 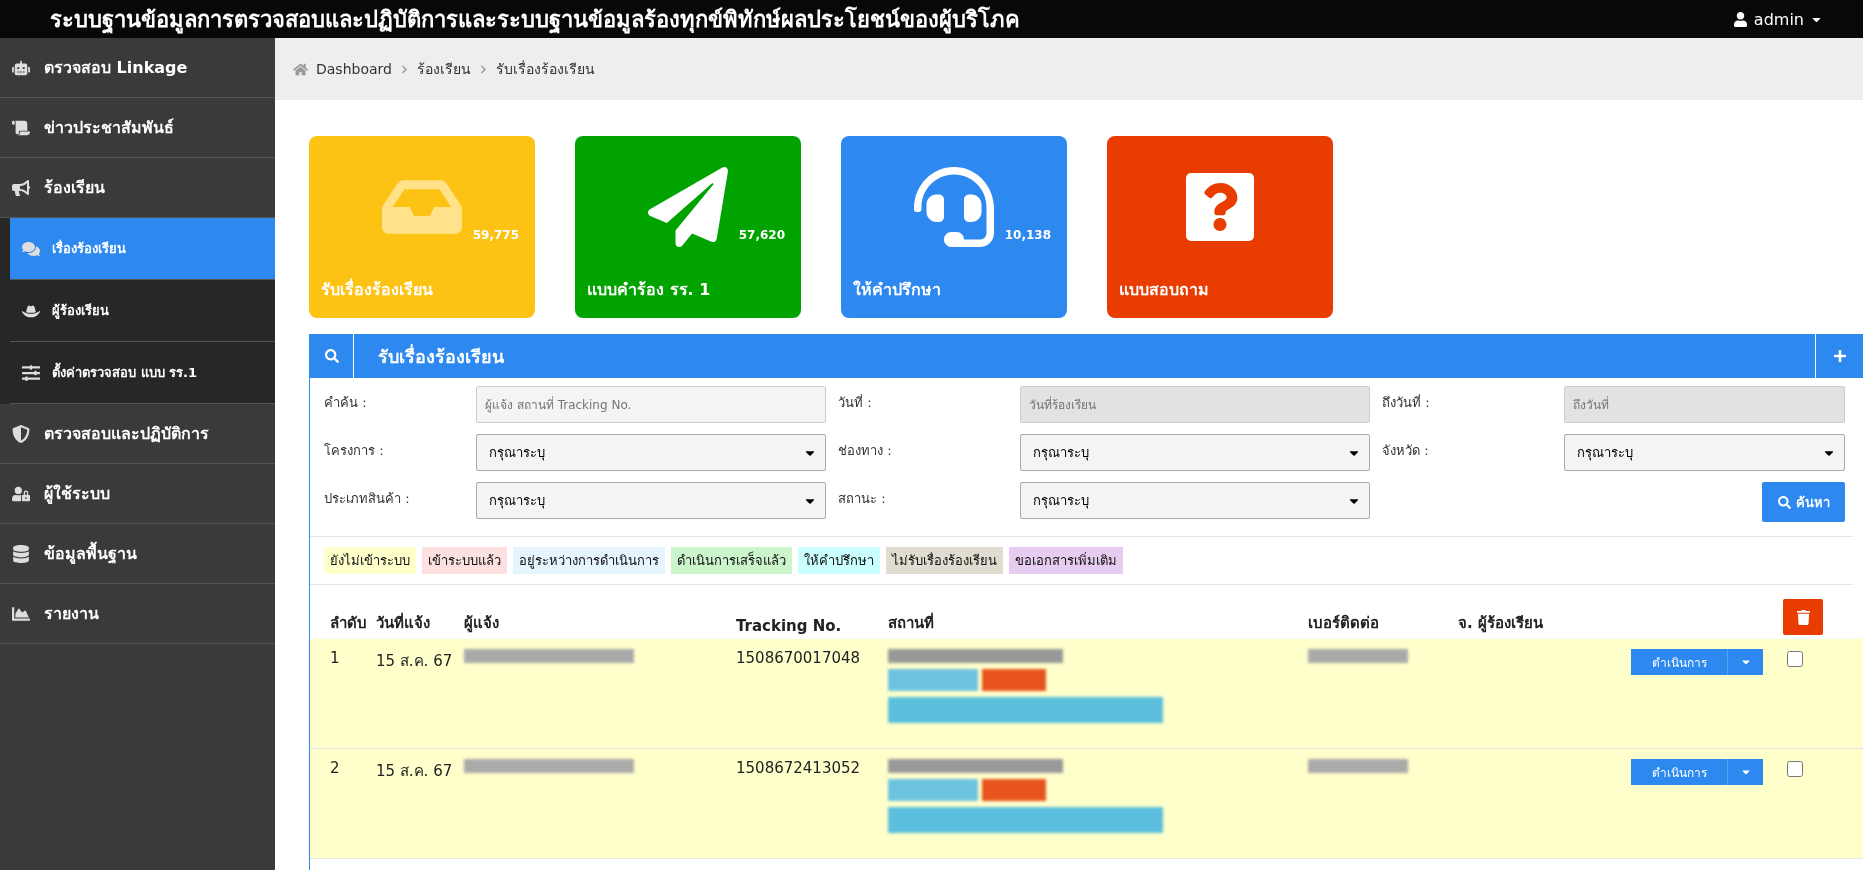 What do you see at coordinates (137, 128) in the screenshot?
I see `sidebar-item: ข่าวประชาสัมพันธ์` at bounding box center [137, 128].